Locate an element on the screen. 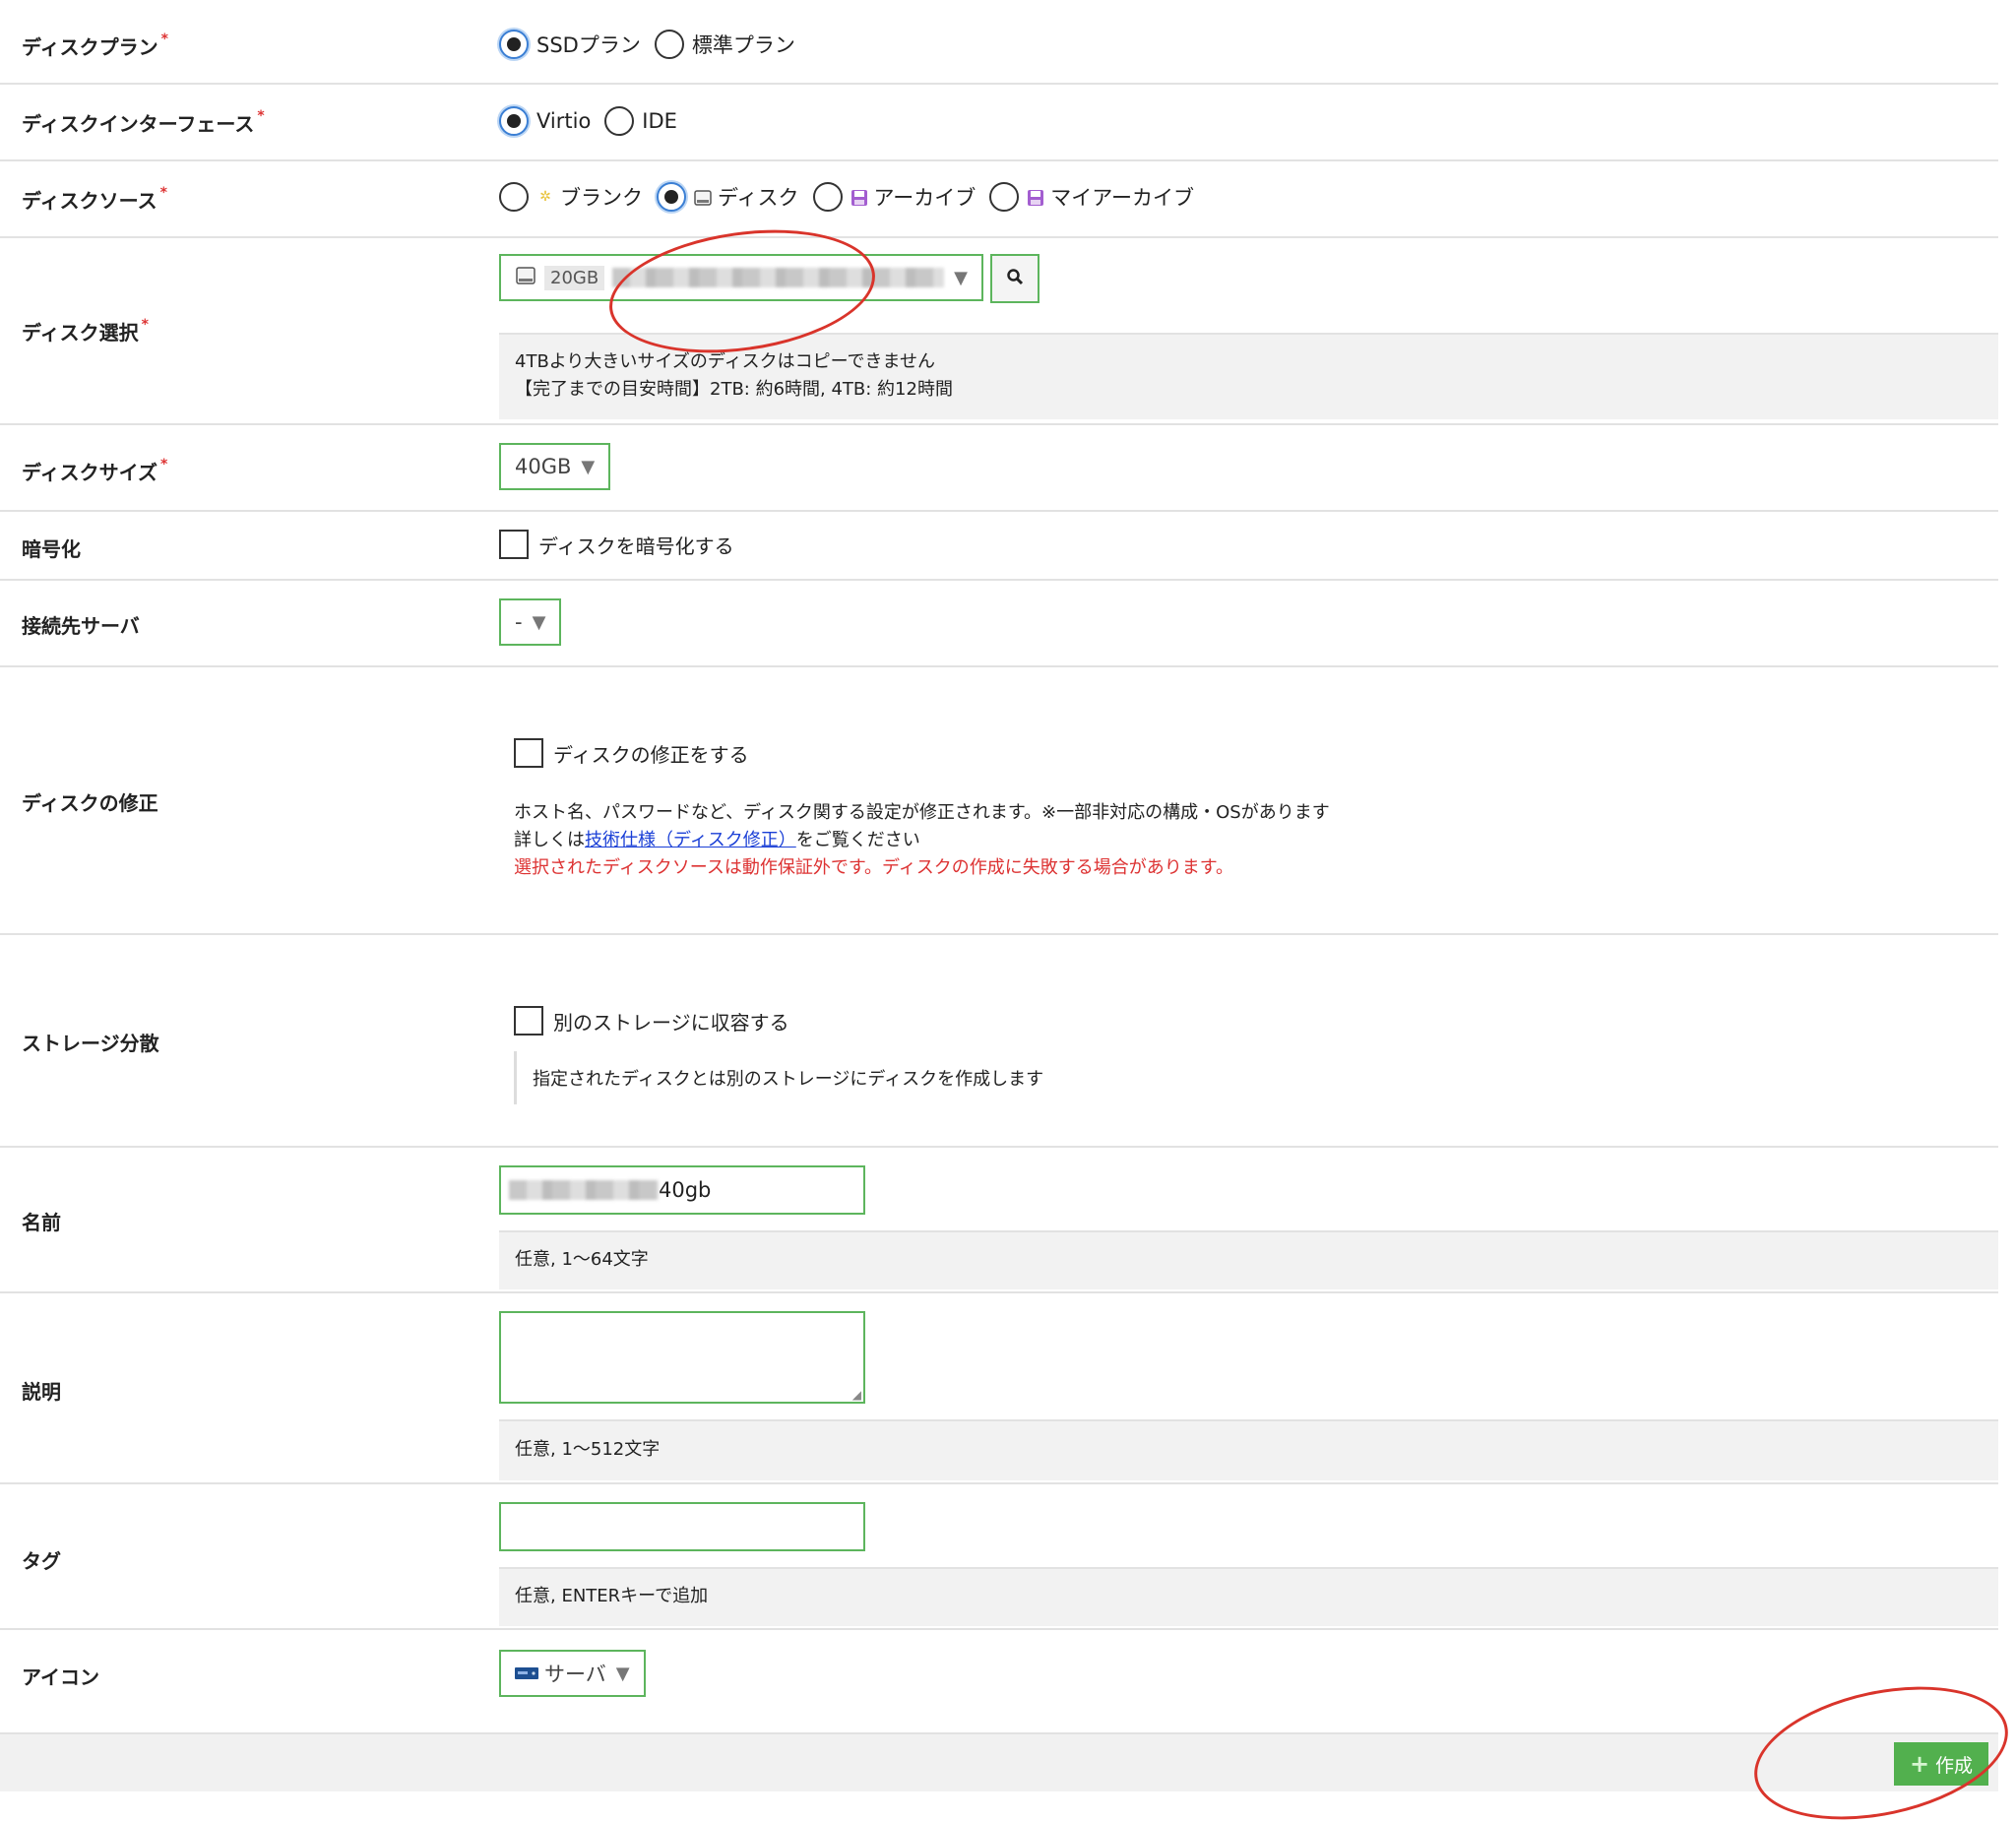 The height and width of the screenshot is (1821, 2016). label-disk-select: ディスク選択 * is located at coordinates (85, 331).